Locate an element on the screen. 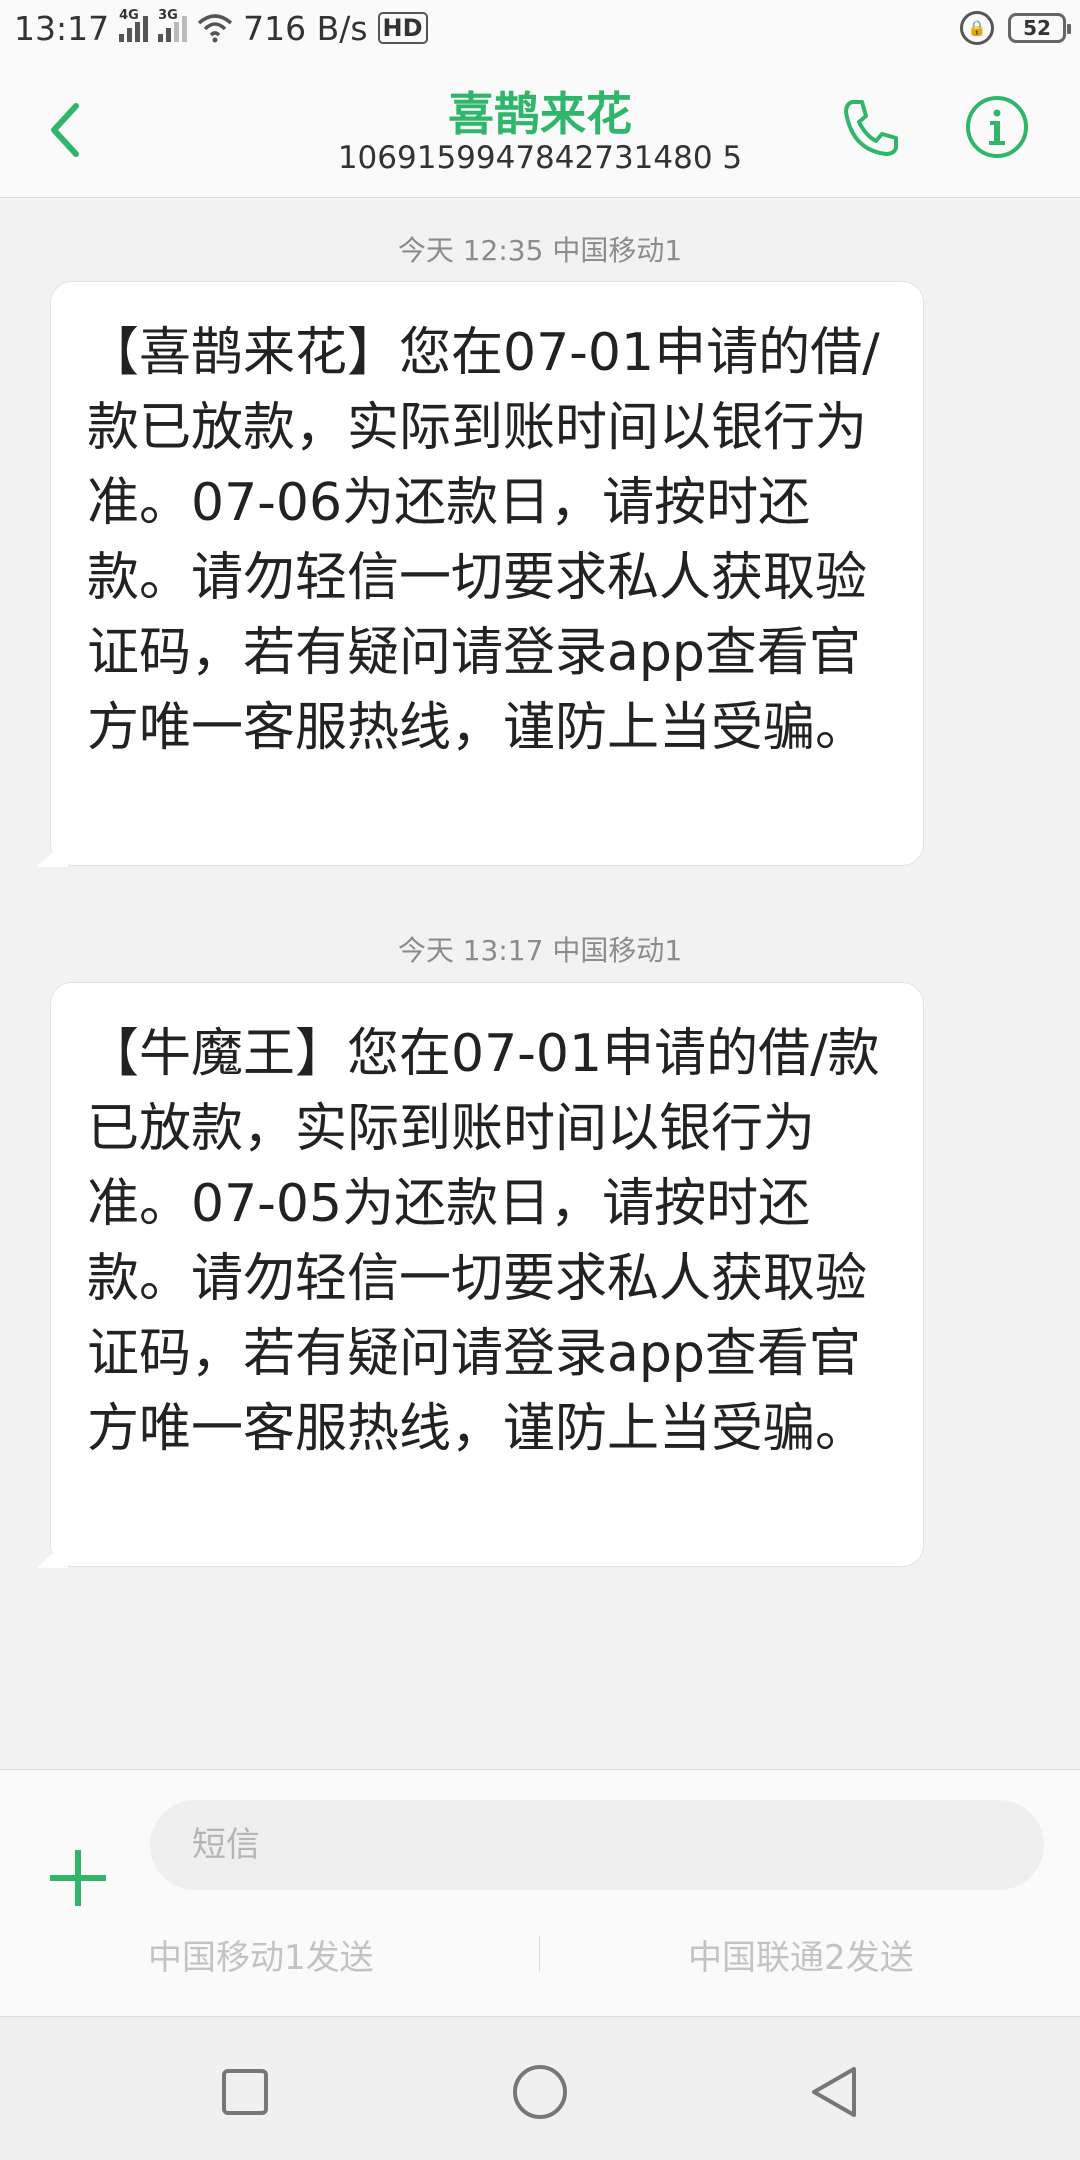 The height and width of the screenshot is (2160, 1080). conversation-header: 喜鹊来花 1069159947842731480 5 is located at coordinates (540, 127).